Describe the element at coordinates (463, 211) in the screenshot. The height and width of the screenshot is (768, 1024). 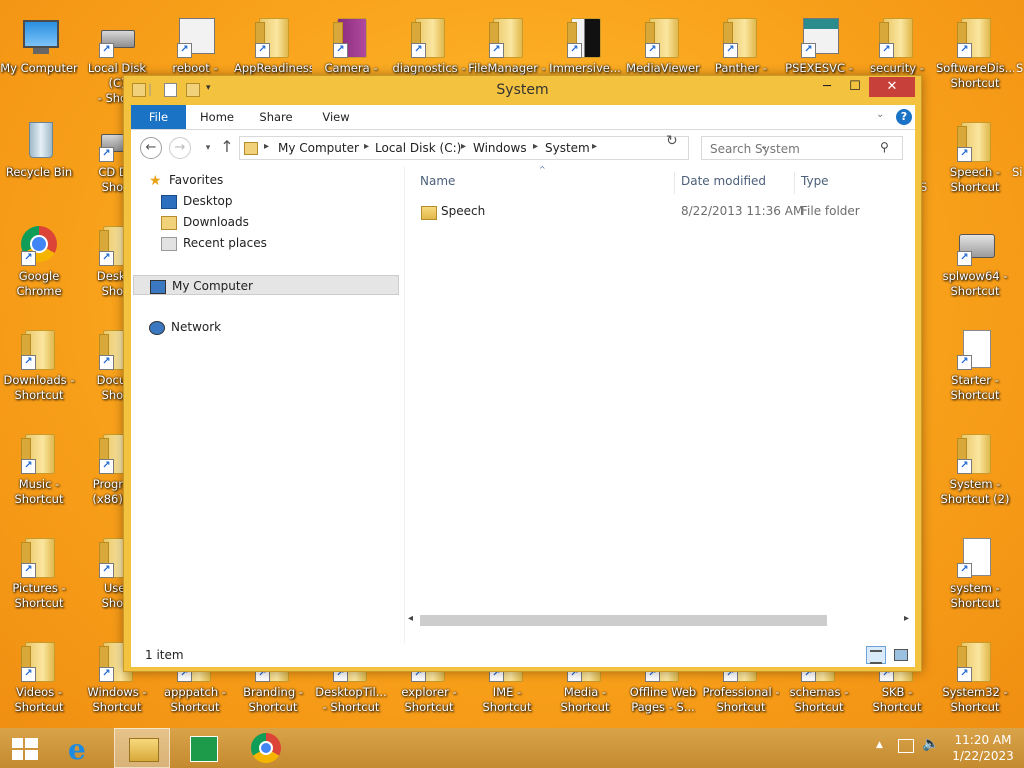
I see `file-name: Speech` at that location.